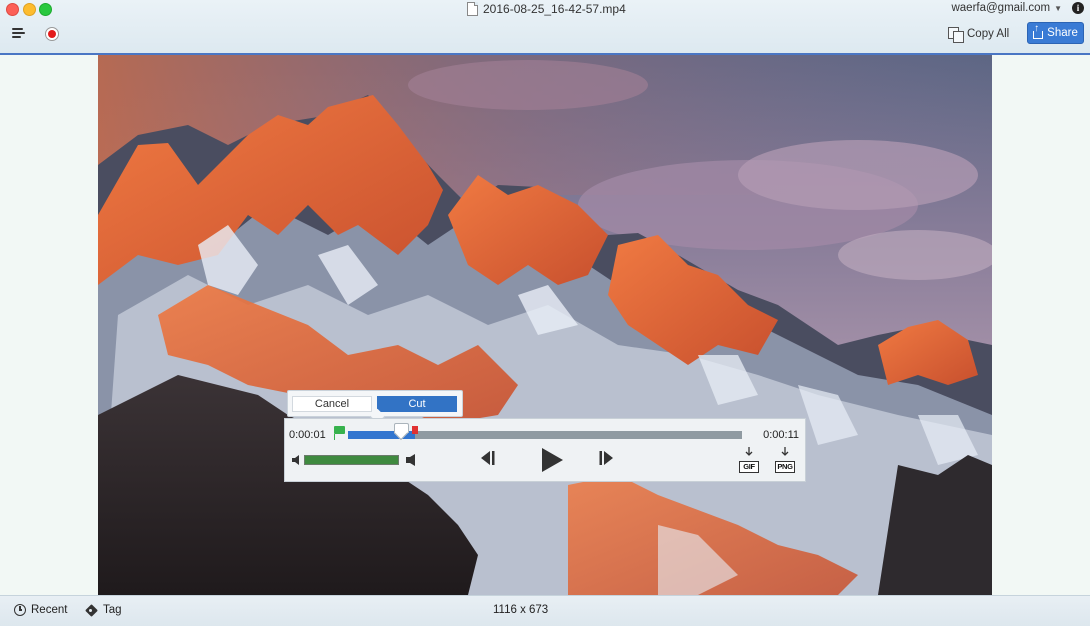  I want to click on volume-slider, so click(351, 460).